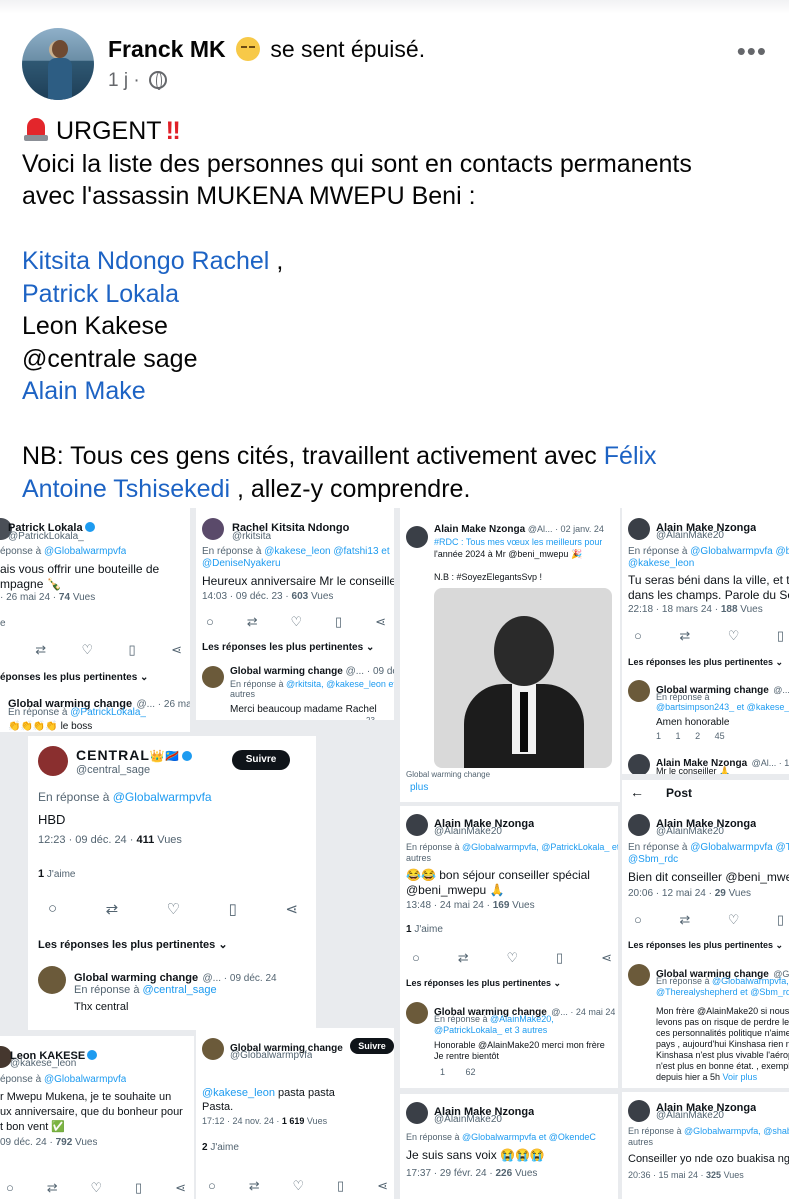  Describe the element at coordinates (740, 1077) in the screenshot. I see `see-more-link: Voir plus` at that location.